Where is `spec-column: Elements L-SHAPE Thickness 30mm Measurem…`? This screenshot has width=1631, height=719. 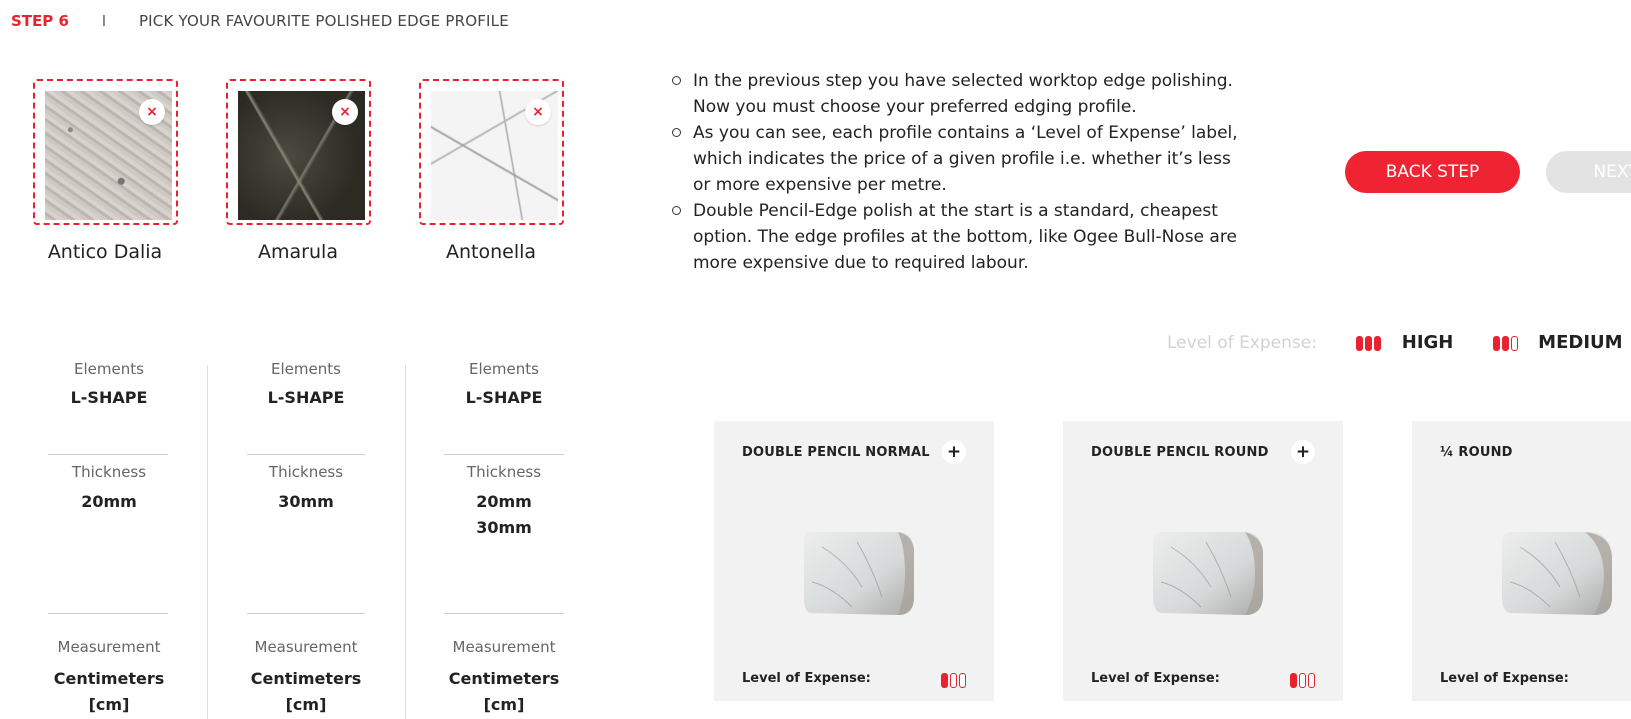
spec-column: Elements L-SHAPE Thickness 30mm Measurem… is located at coordinates (306, 537).